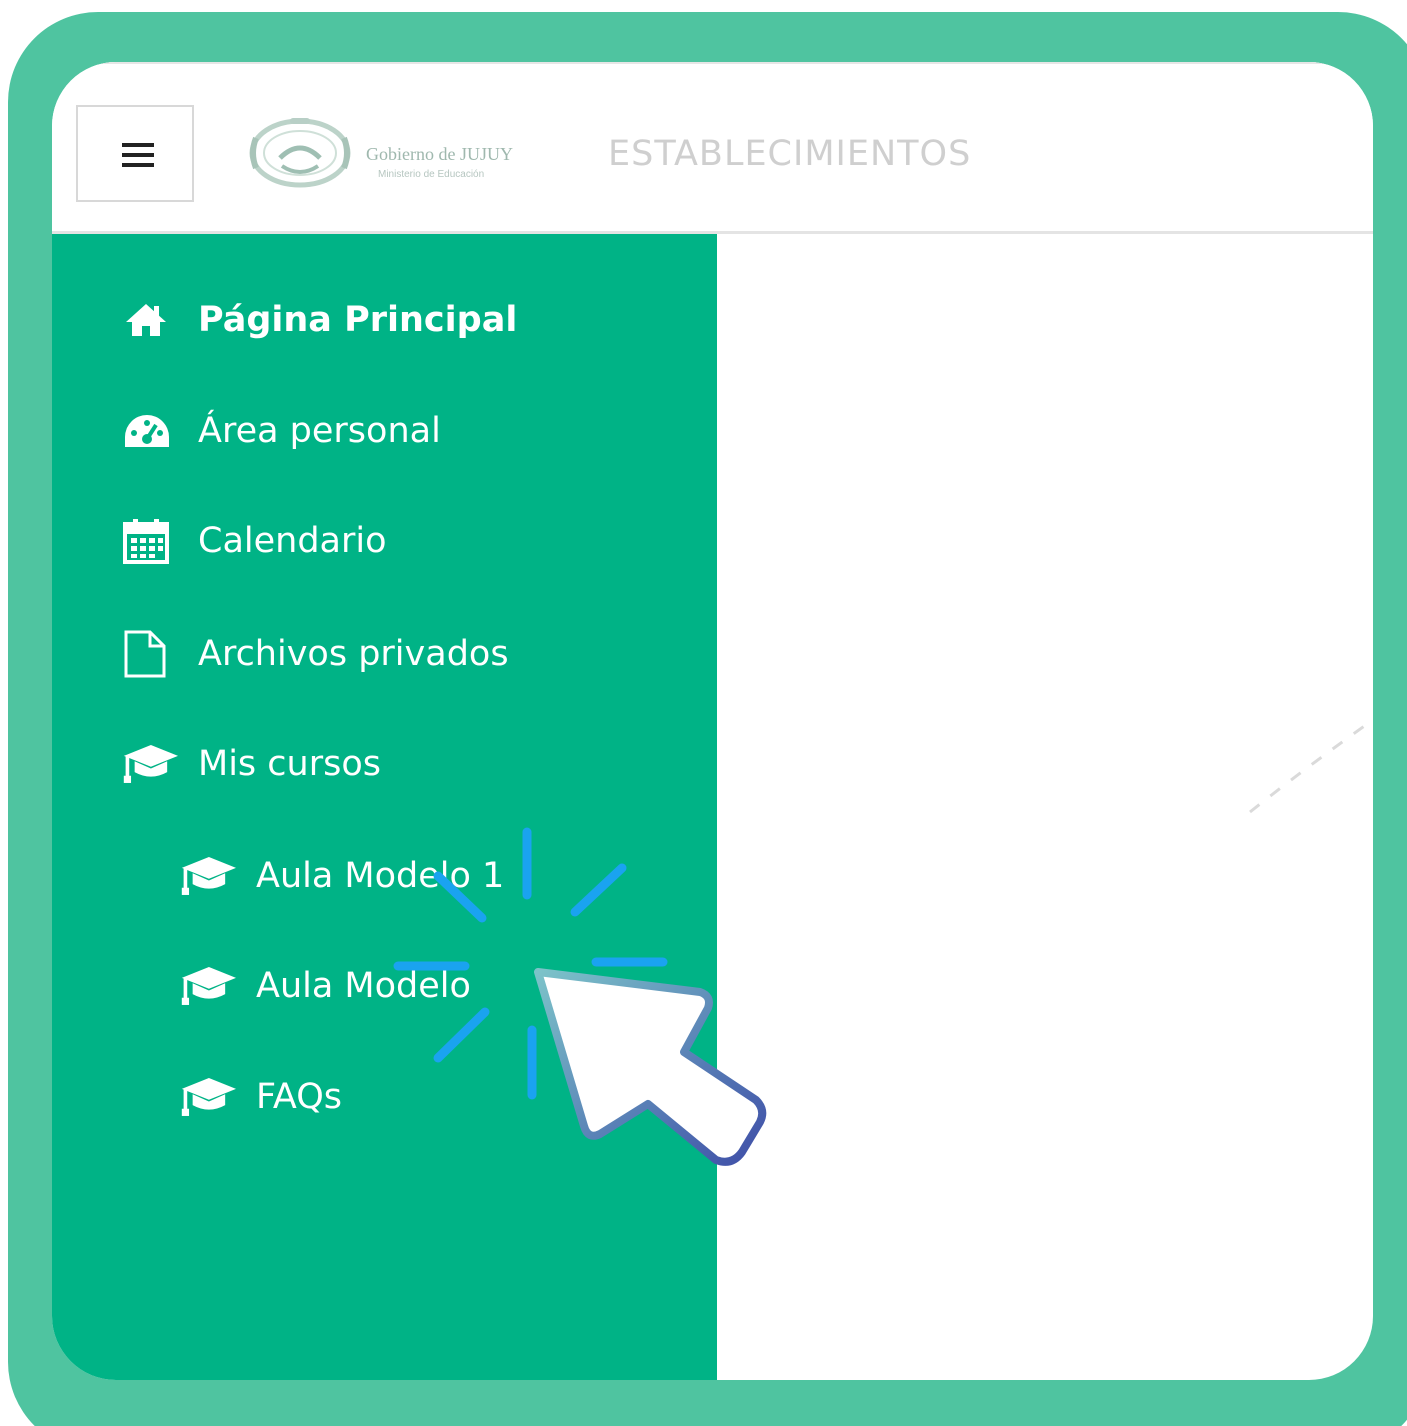 The width and height of the screenshot is (1407, 1426). Describe the element at coordinates (358, 320) in the screenshot. I see `sidebar-item-label: Página Principal` at that location.